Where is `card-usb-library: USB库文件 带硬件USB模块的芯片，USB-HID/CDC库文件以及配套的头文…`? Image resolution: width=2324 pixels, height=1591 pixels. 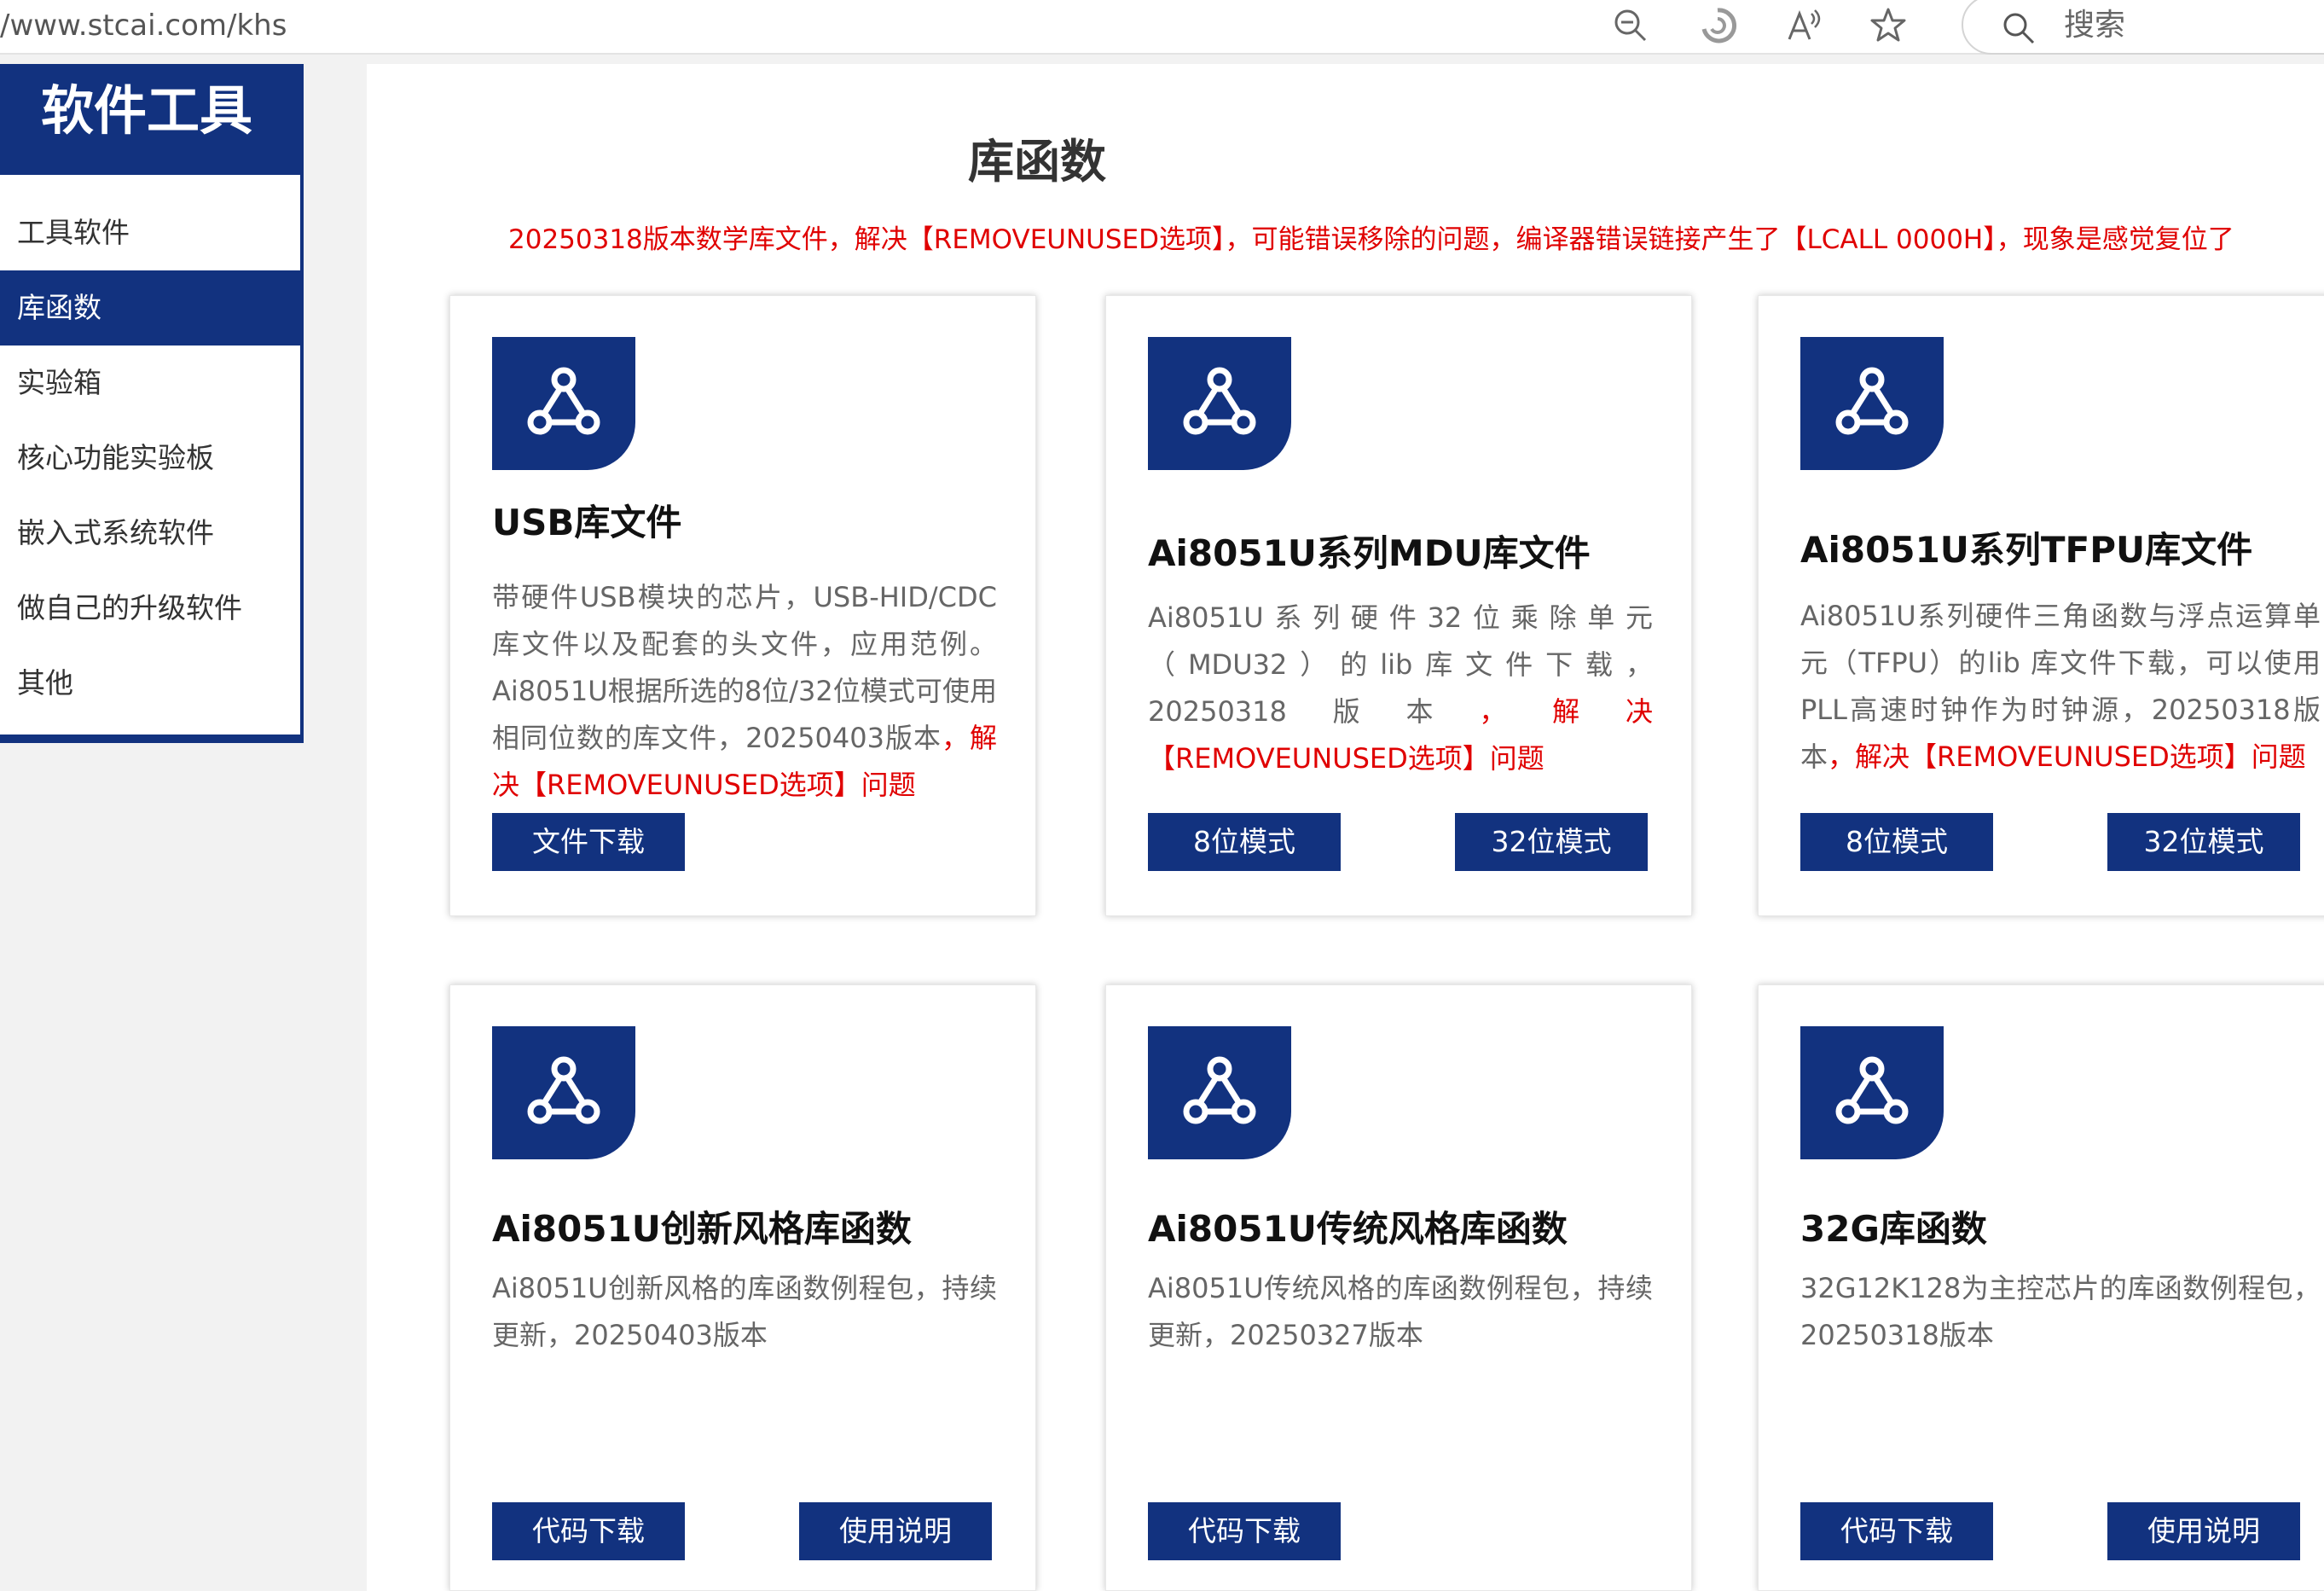 card-usb-library: USB库文件 带硬件USB模块的芯片，USB-HID/CDC库文件以及配套的头文… is located at coordinates (742, 605).